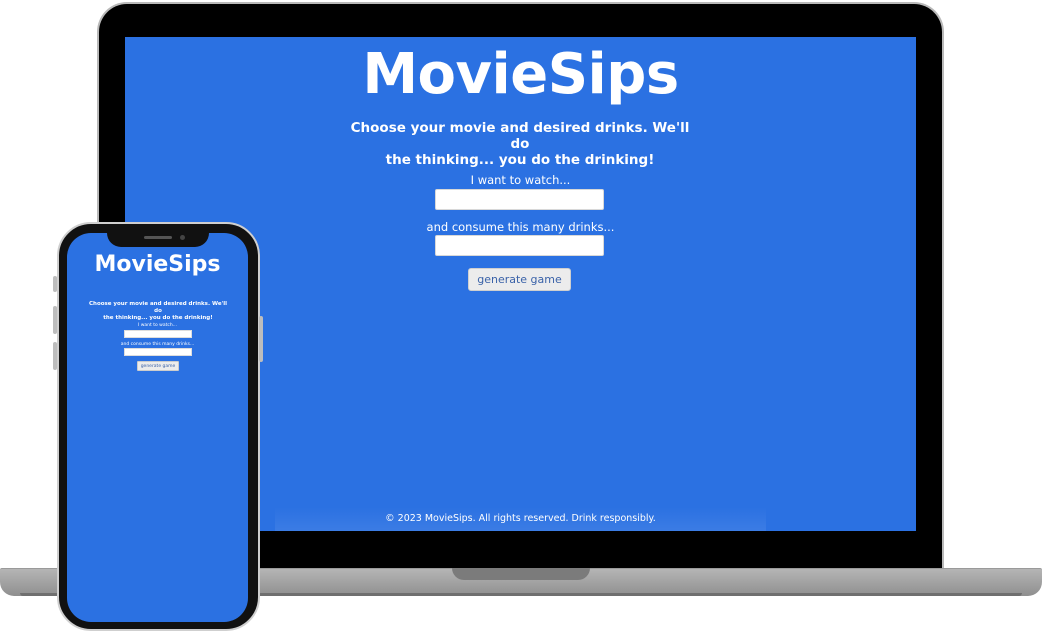 This screenshot has height=634, width=1042. I want to click on brand-logo-mobile: MovieSips, so click(157, 264).